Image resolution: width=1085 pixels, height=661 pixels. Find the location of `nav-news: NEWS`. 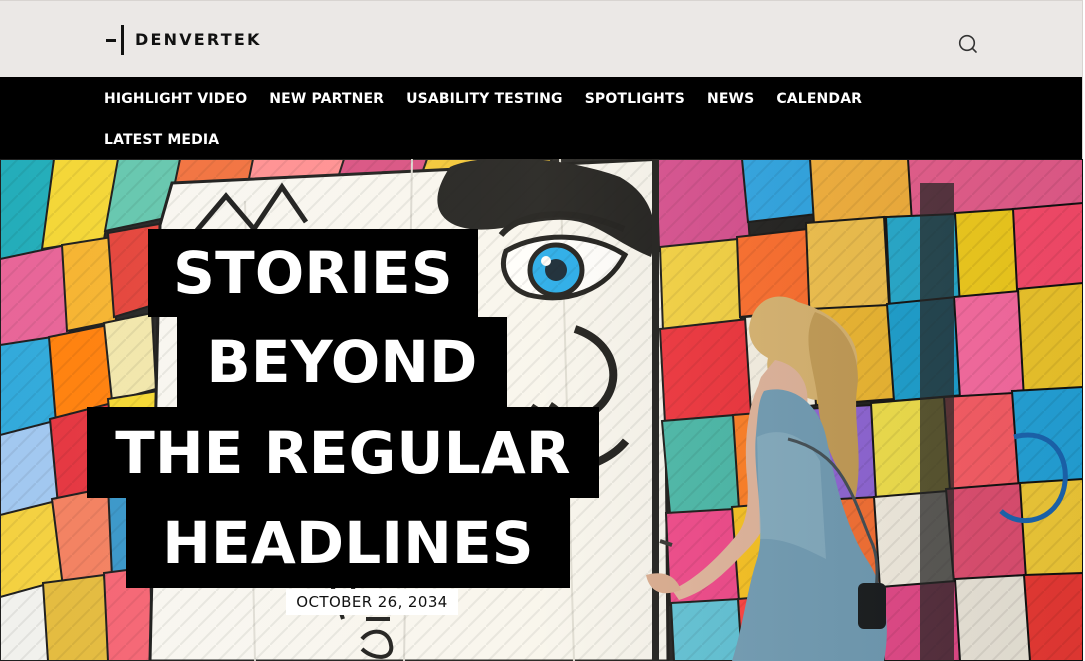

nav-news: NEWS is located at coordinates (730, 99).